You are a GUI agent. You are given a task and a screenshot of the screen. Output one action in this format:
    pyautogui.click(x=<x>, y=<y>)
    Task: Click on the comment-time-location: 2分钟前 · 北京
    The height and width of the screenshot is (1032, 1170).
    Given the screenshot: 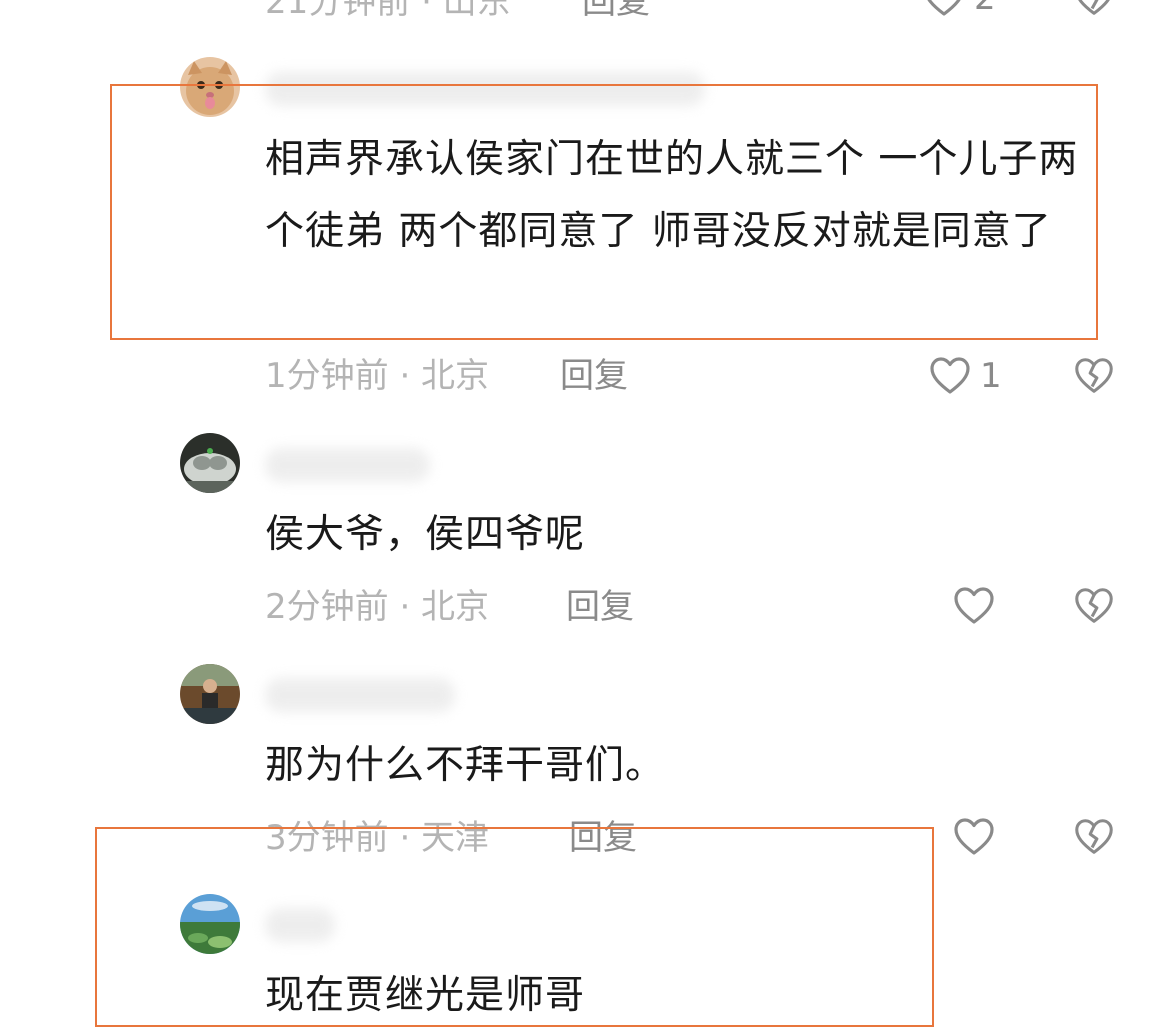 What is the action you would take?
    pyautogui.click(x=377, y=607)
    